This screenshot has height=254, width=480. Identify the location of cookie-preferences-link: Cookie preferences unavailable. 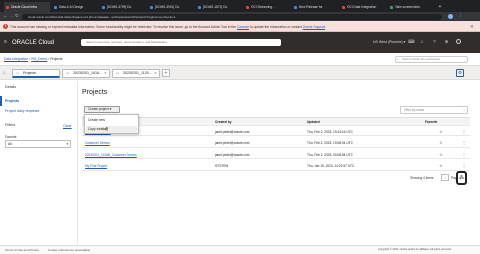
(69, 250).